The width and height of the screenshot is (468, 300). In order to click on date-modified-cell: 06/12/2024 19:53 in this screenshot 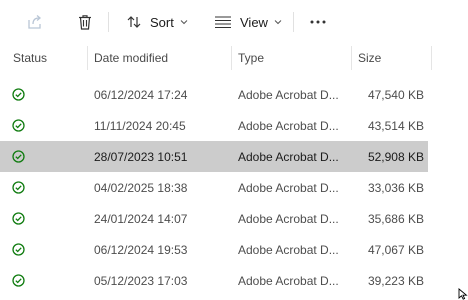, I will do `click(141, 249)`.